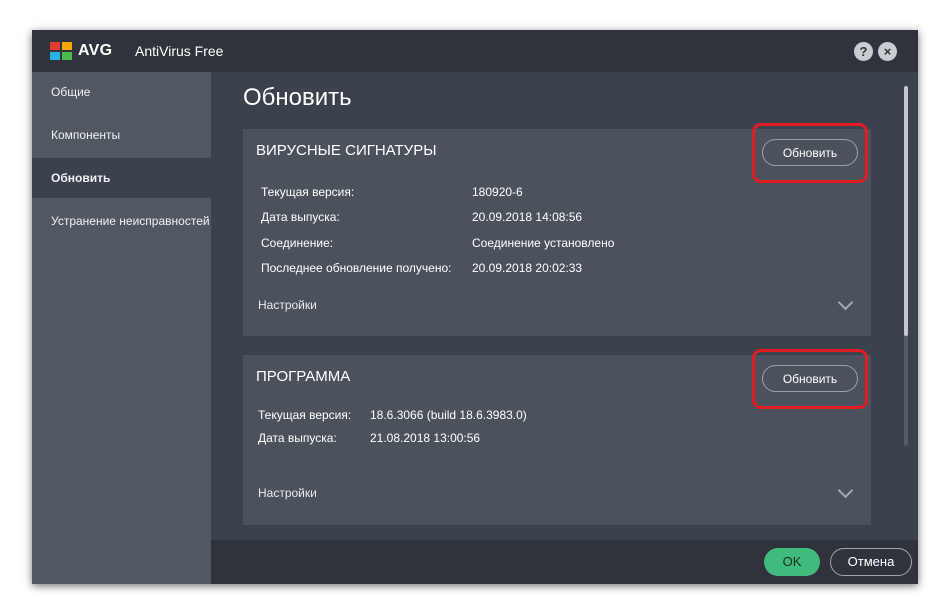 The height and width of the screenshot is (616, 950). I want to click on help-button: ?, so click(863, 51).